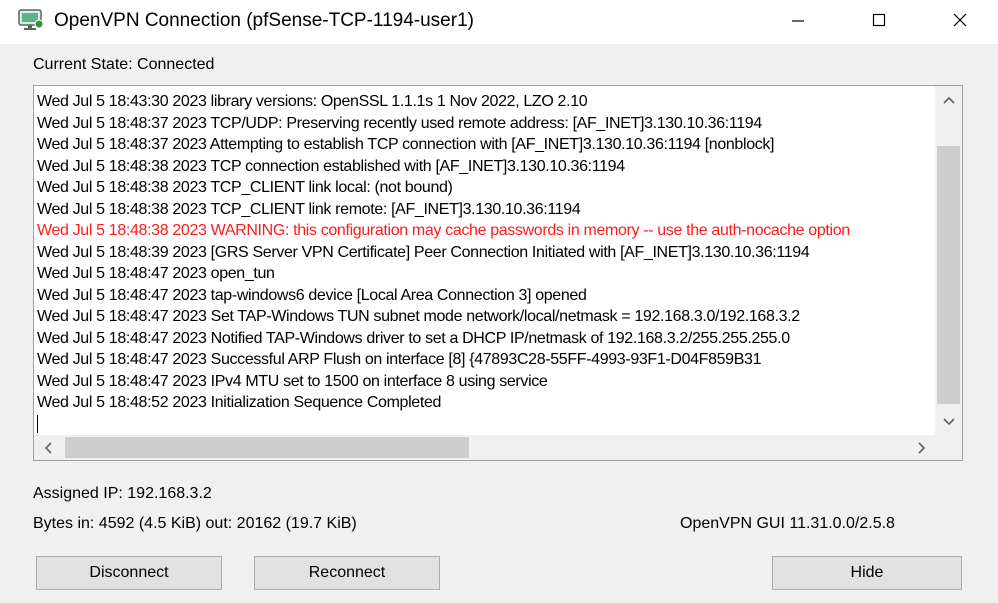 The height and width of the screenshot is (603, 998). Describe the element at coordinates (37, 424) in the screenshot. I see `text-caret` at that location.